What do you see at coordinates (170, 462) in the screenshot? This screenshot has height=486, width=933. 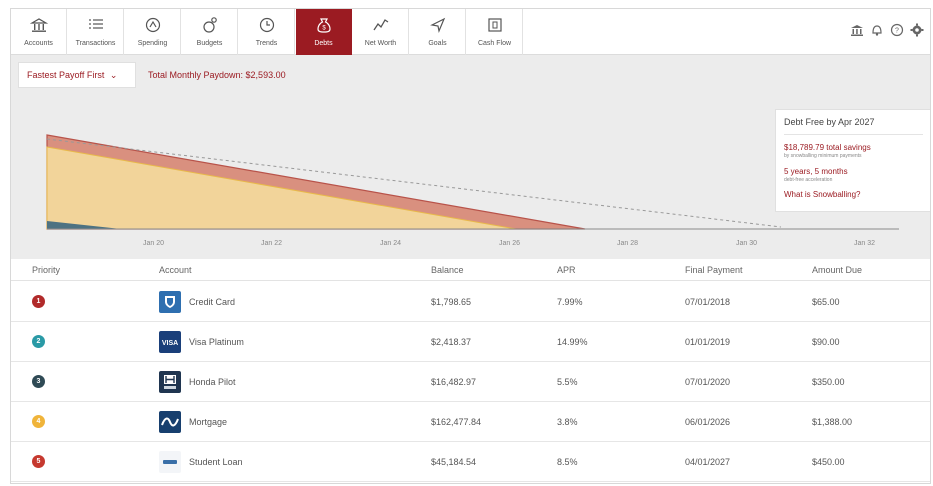 I see `student-loan-logo-icon` at bounding box center [170, 462].